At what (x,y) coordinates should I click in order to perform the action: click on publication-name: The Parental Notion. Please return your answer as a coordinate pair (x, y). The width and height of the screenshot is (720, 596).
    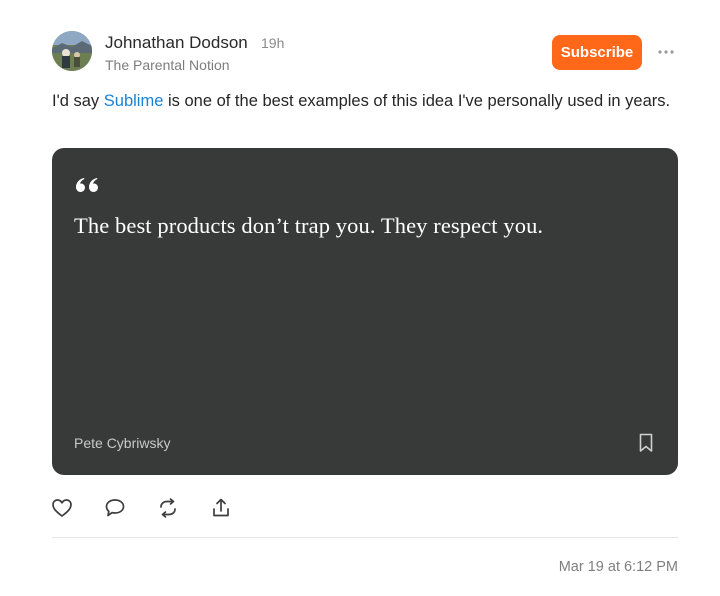
    Looking at the image, I should click on (167, 65).